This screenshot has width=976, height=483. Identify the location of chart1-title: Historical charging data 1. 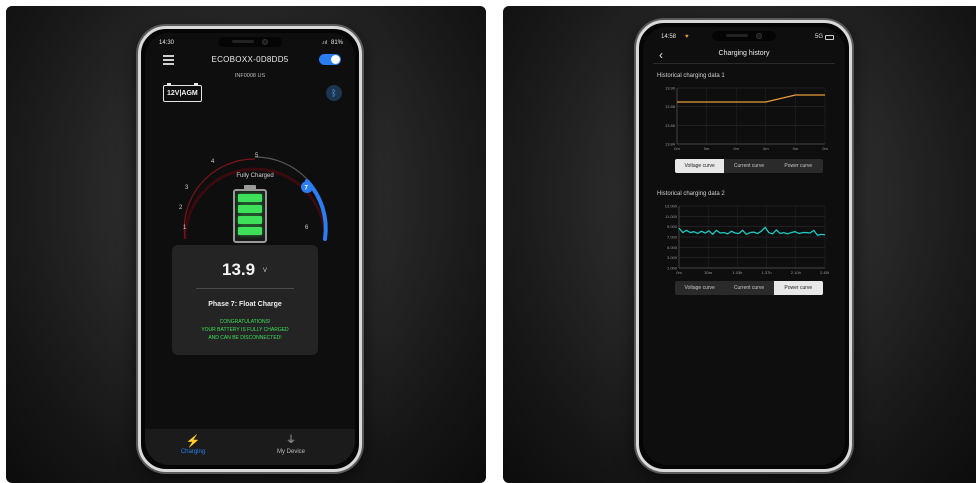
(691, 76).